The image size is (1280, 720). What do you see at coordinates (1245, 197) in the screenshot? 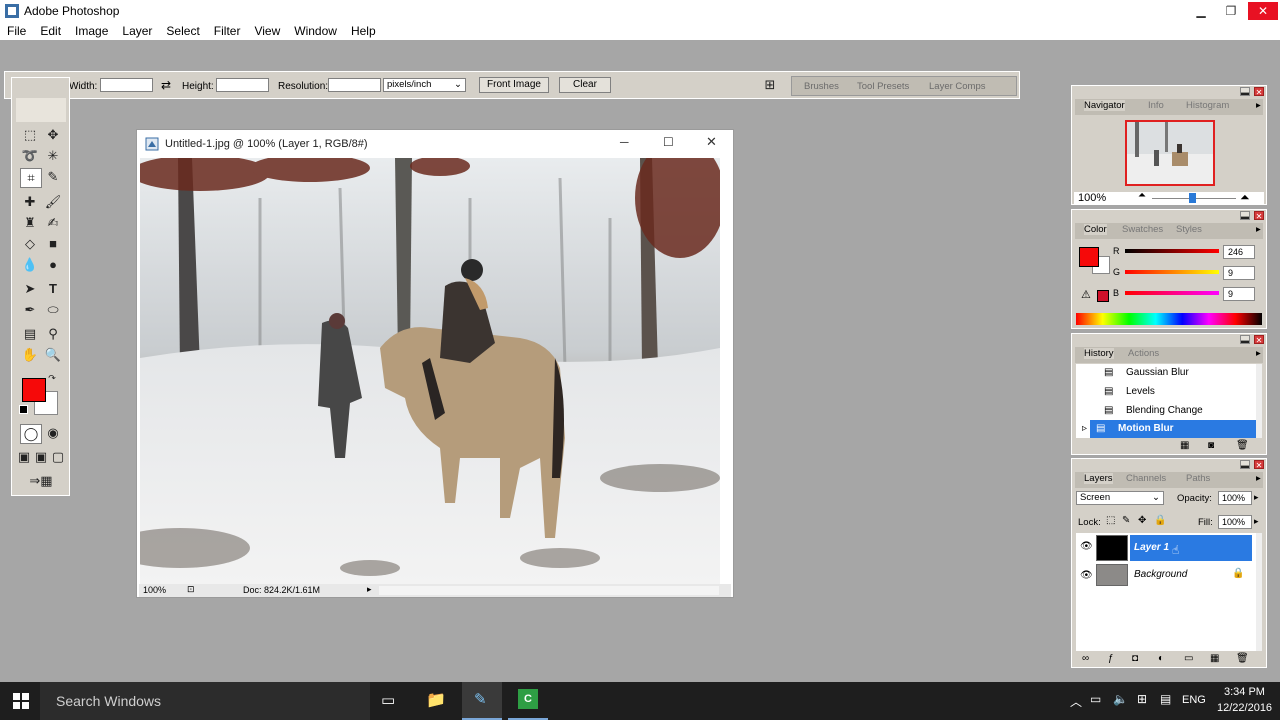
I see `zoom-in-icon: ⏶` at bounding box center [1245, 197].